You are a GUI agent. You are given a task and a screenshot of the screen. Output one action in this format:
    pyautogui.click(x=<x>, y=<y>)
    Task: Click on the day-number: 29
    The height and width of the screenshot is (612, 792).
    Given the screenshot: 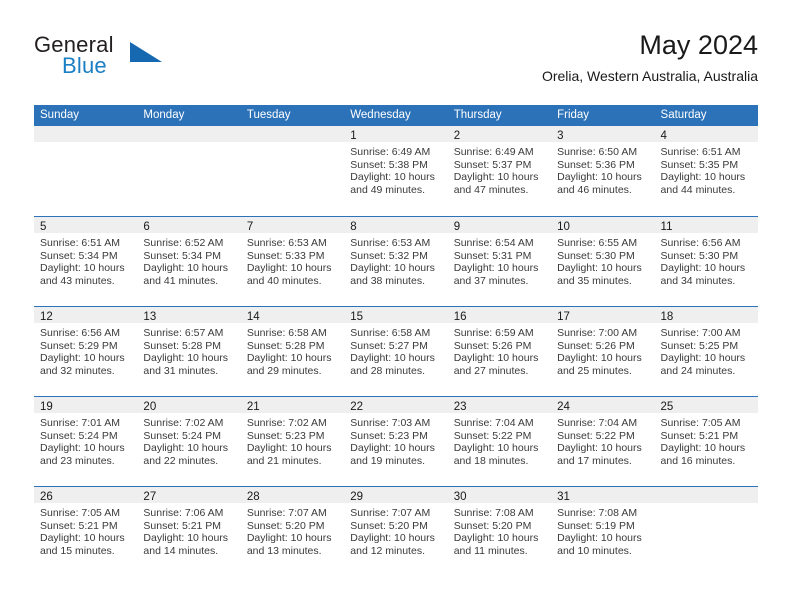 What is the action you would take?
    pyautogui.click(x=357, y=497)
    